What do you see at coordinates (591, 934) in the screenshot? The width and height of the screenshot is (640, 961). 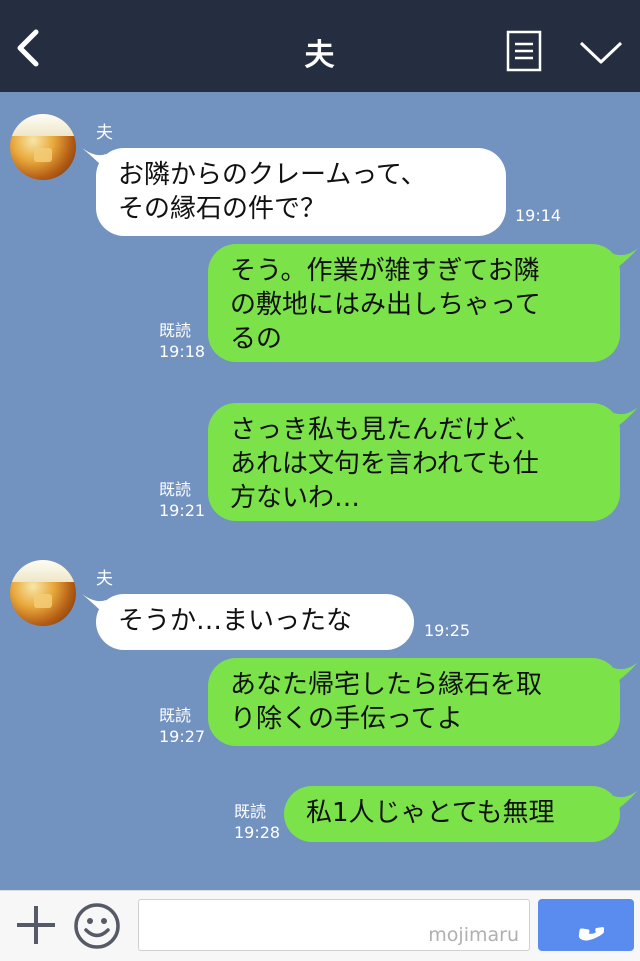 I see `phone-icon` at bounding box center [591, 934].